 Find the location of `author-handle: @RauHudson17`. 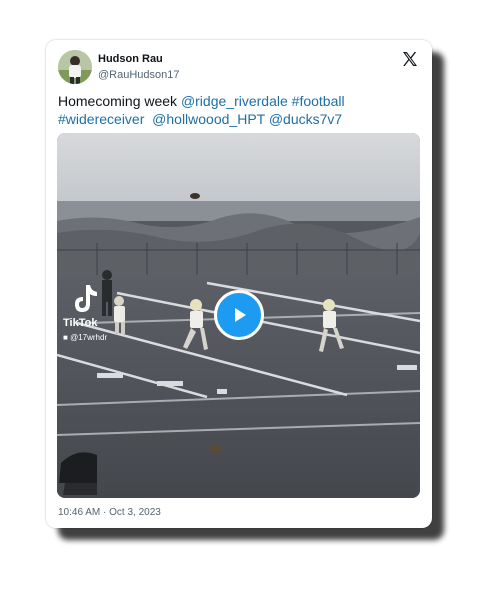

author-handle: @RauHudson17 is located at coordinates (139, 75).